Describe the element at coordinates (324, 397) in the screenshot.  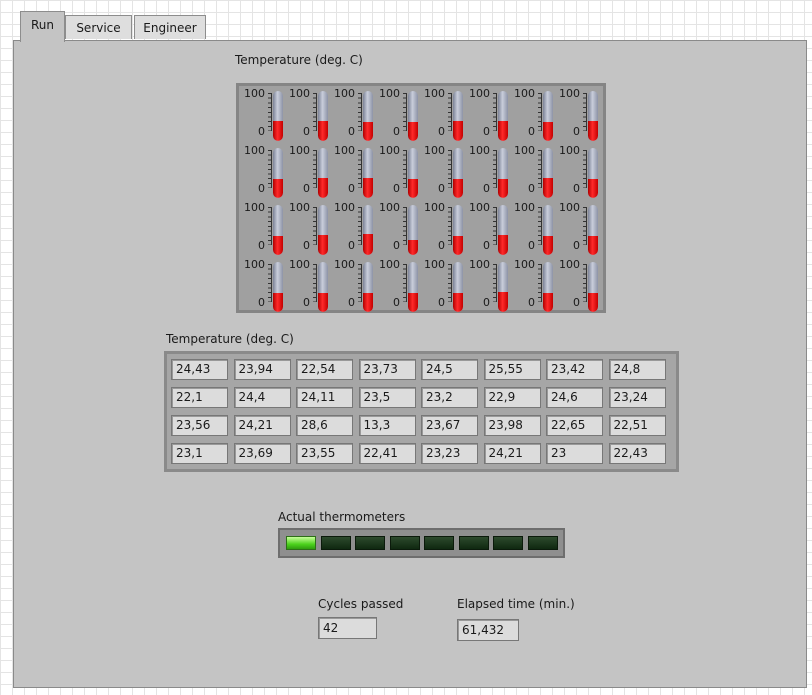
I see `temperature-cell: 24,11` at that location.